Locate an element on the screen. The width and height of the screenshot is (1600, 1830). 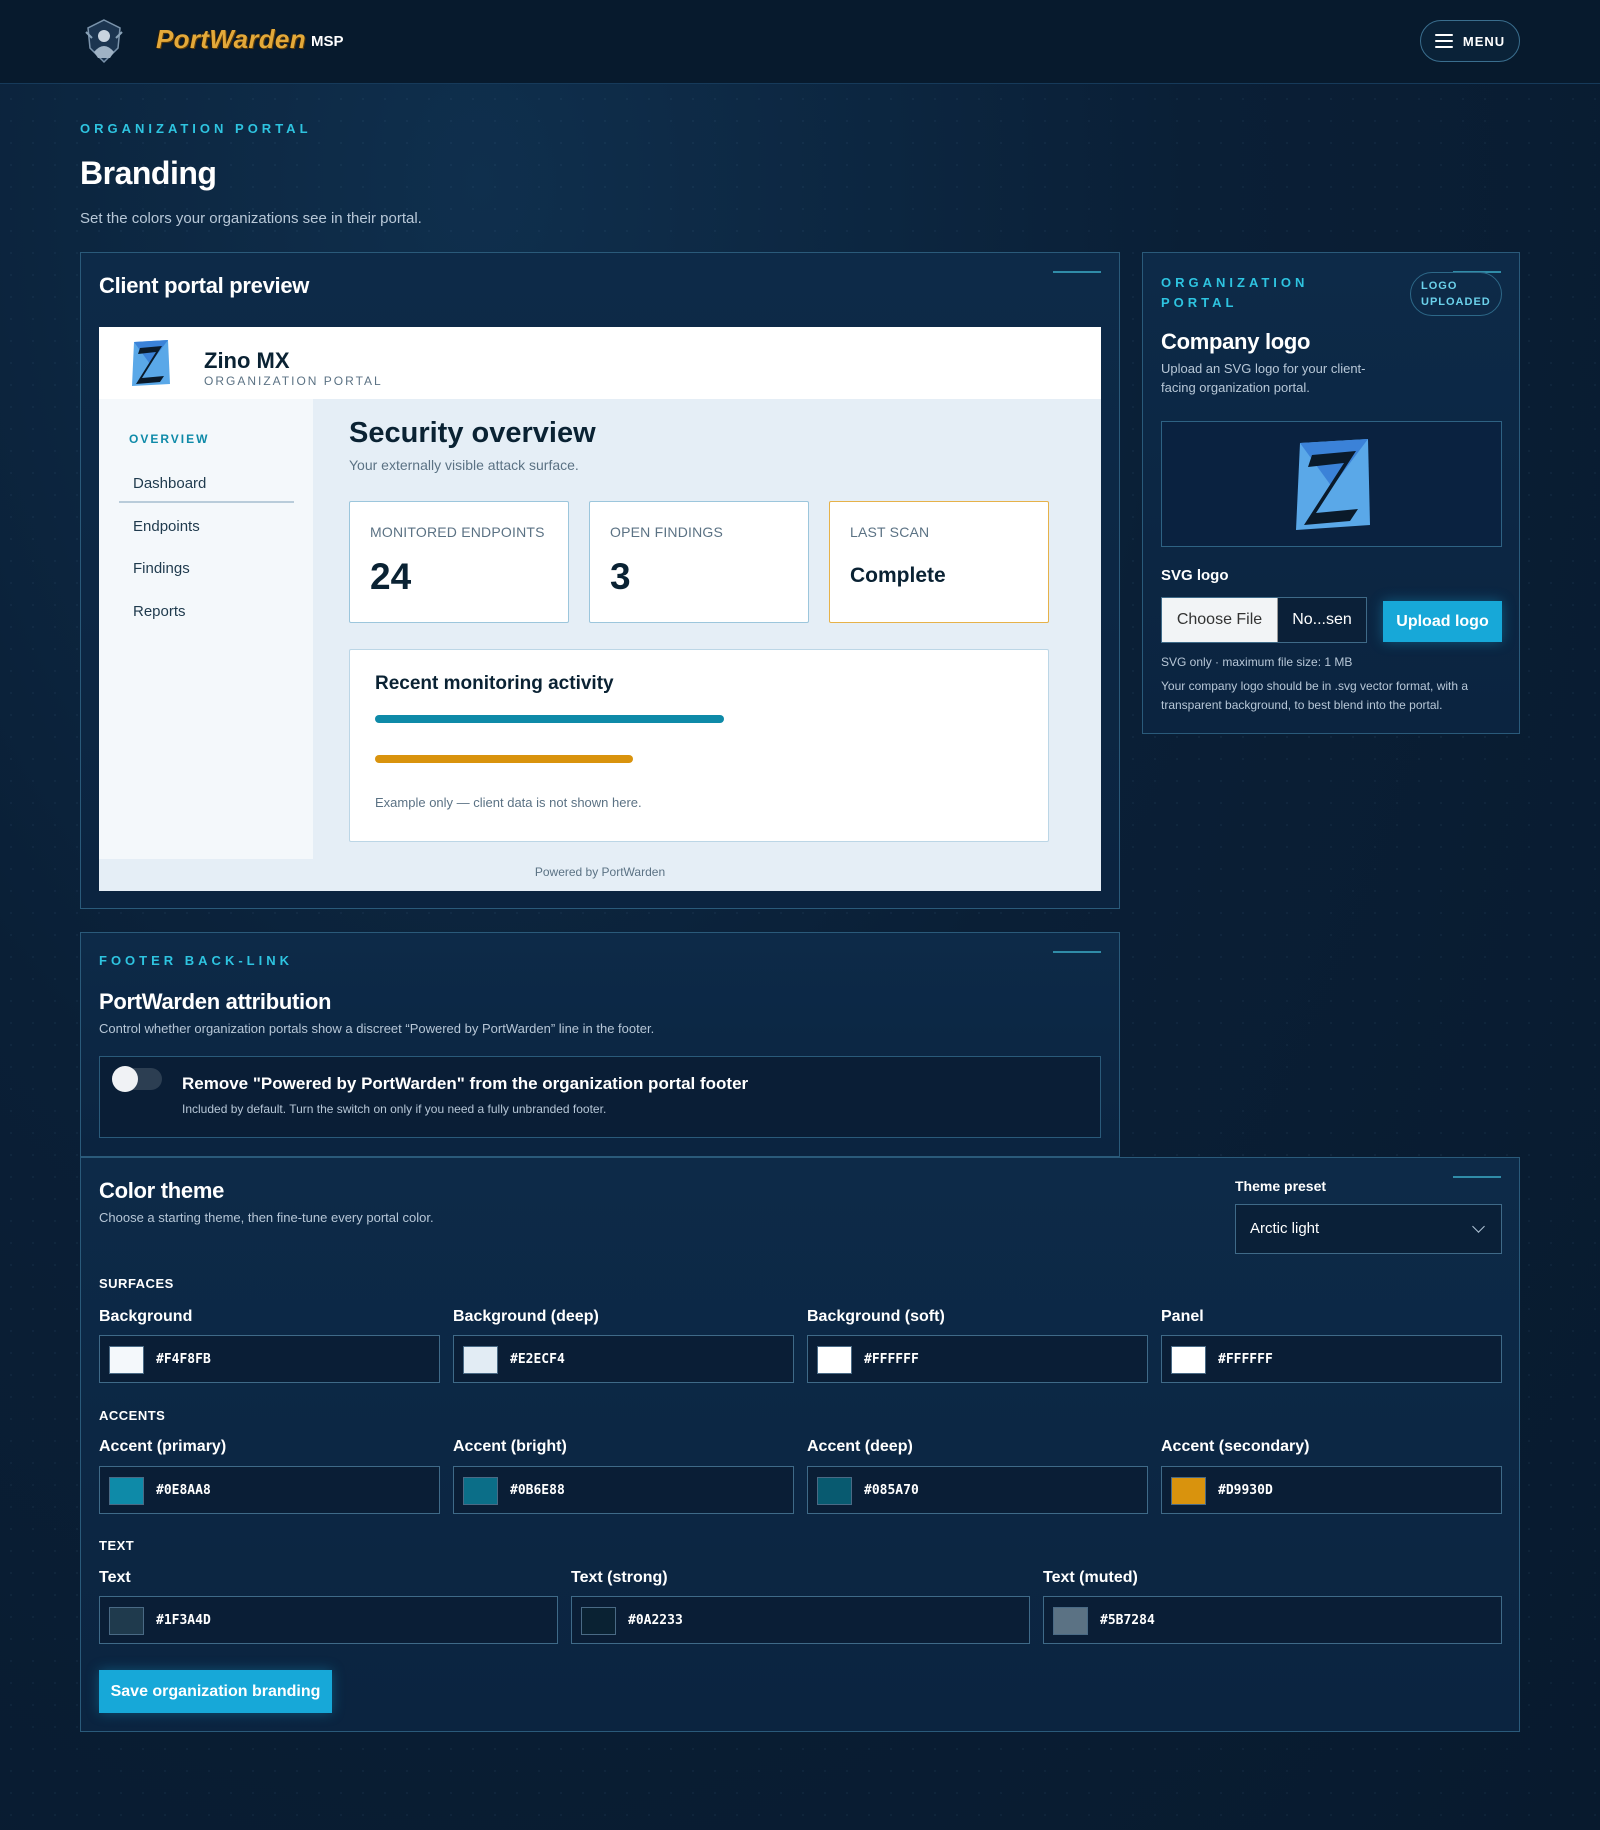
color-field-accent-primary: #0E8AA8 is located at coordinates (269, 1490).